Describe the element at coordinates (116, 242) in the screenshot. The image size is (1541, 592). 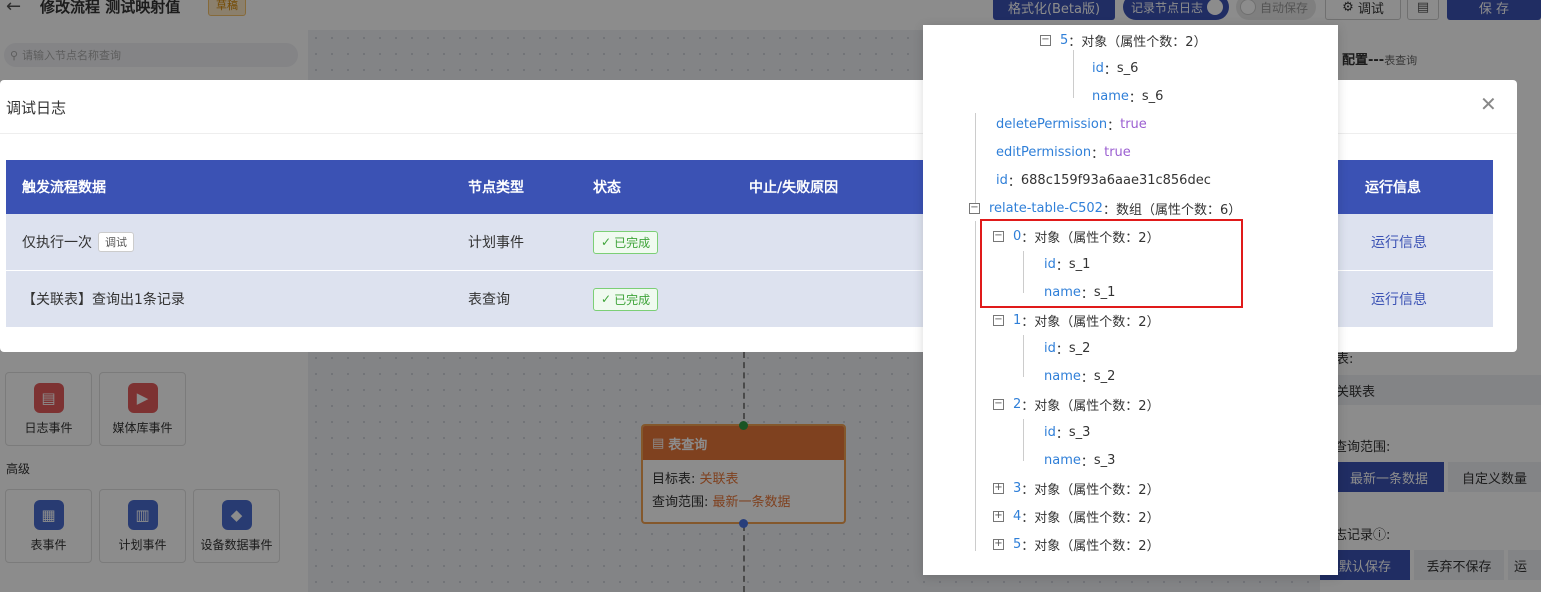
I see `debug-tag: 调试` at that location.